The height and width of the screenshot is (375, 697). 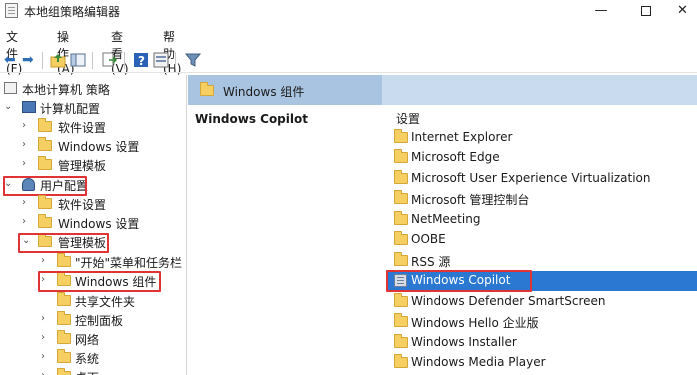 I want to click on list-item-label: Microsoft 管理控制台, so click(x=470, y=200).